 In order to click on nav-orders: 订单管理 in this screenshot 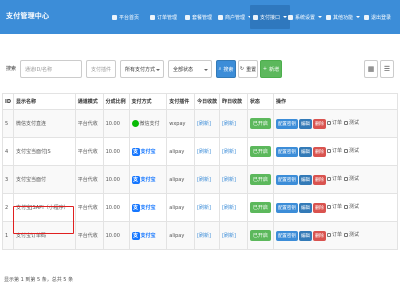, I will do `click(163, 17)`.